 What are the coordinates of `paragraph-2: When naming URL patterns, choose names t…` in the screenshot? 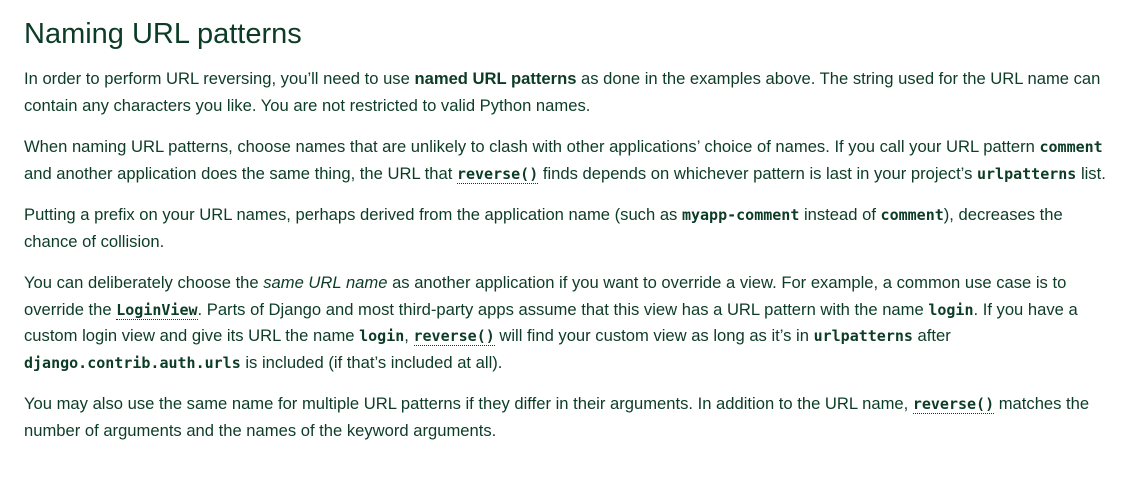 It's located at (570, 160).